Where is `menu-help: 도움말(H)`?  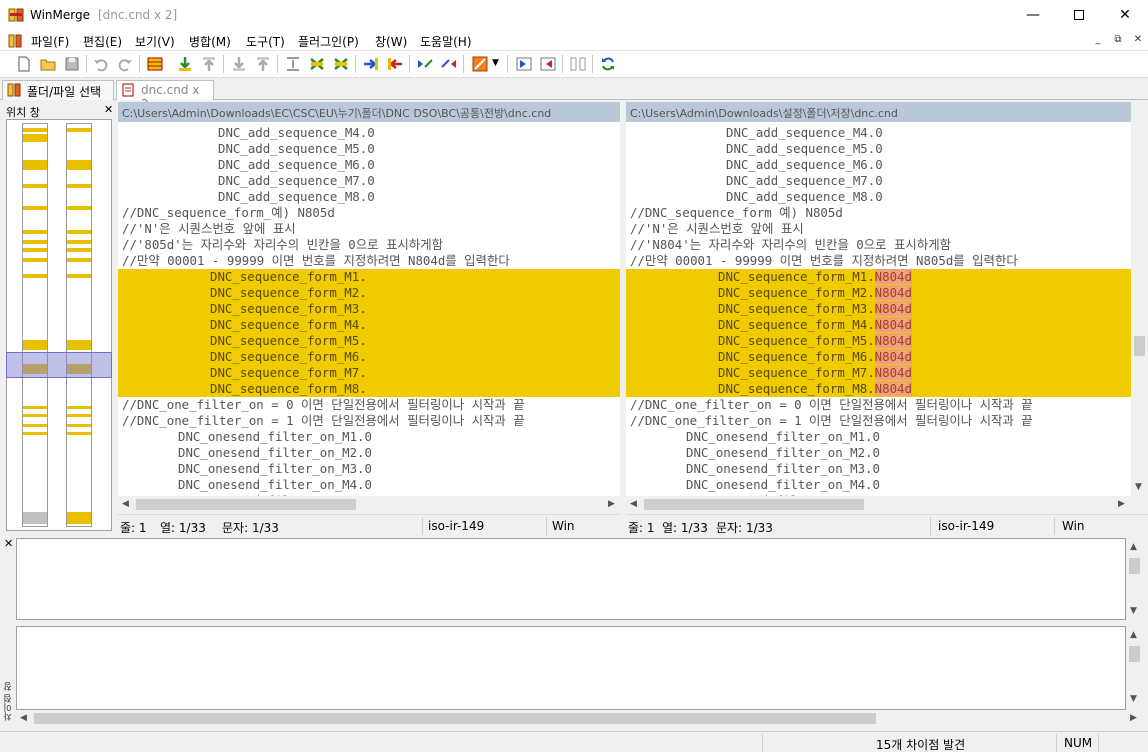
menu-help: 도움말(H) is located at coordinates (446, 41).